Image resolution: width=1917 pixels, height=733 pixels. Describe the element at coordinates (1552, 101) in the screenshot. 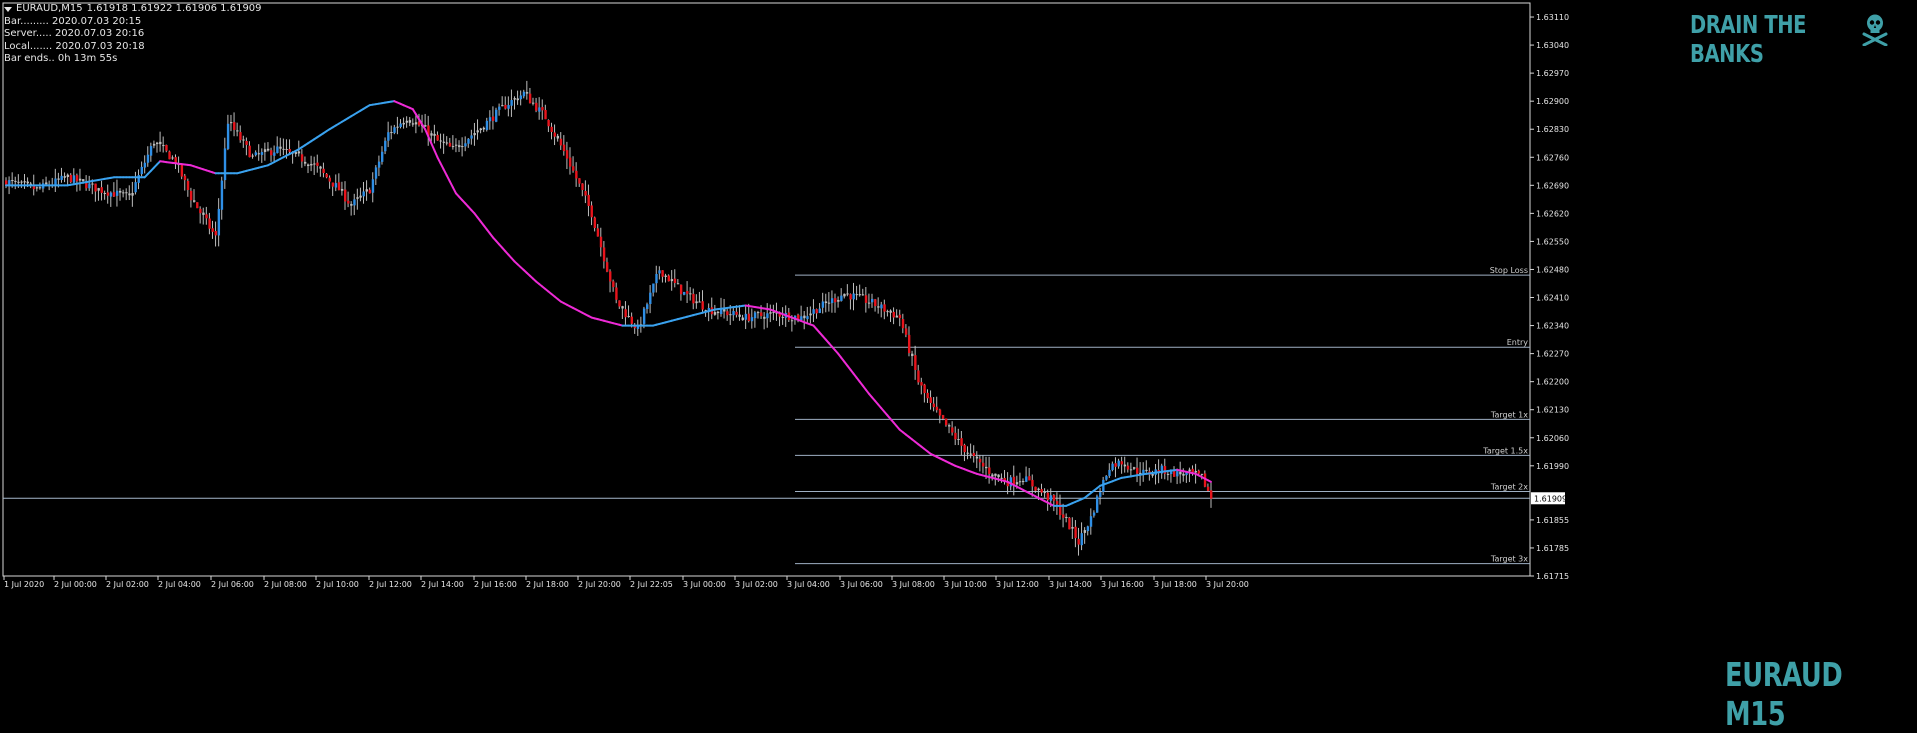

I see `y-tick-label: 1.62900` at that location.